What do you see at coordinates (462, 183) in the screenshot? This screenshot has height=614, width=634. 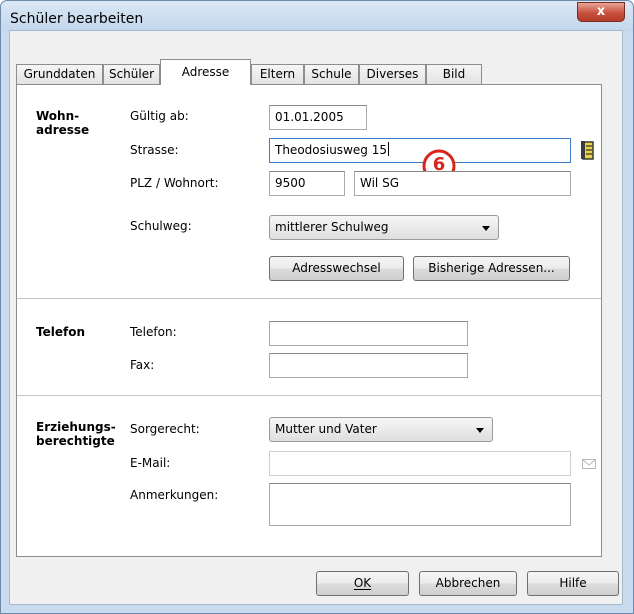 I see `wohnort-field: Wil SG` at bounding box center [462, 183].